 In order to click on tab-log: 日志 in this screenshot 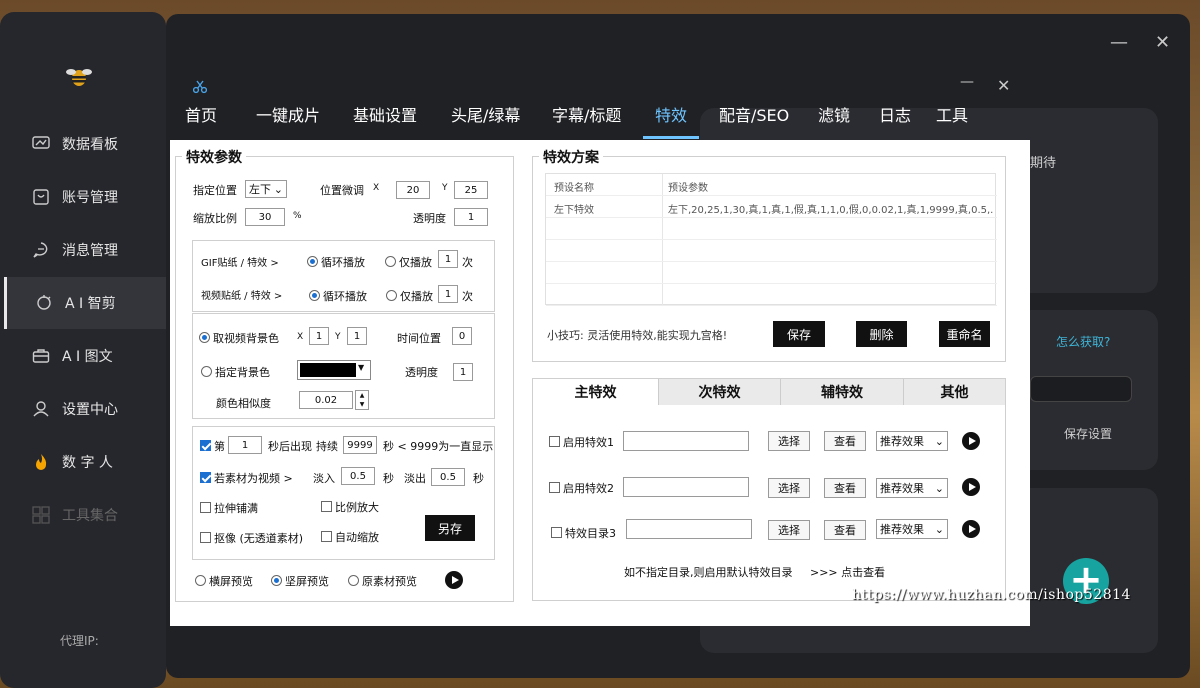, I will do `click(895, 114)`.